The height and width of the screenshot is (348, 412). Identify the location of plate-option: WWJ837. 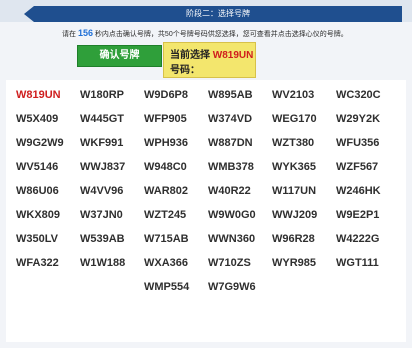
(111, 172).